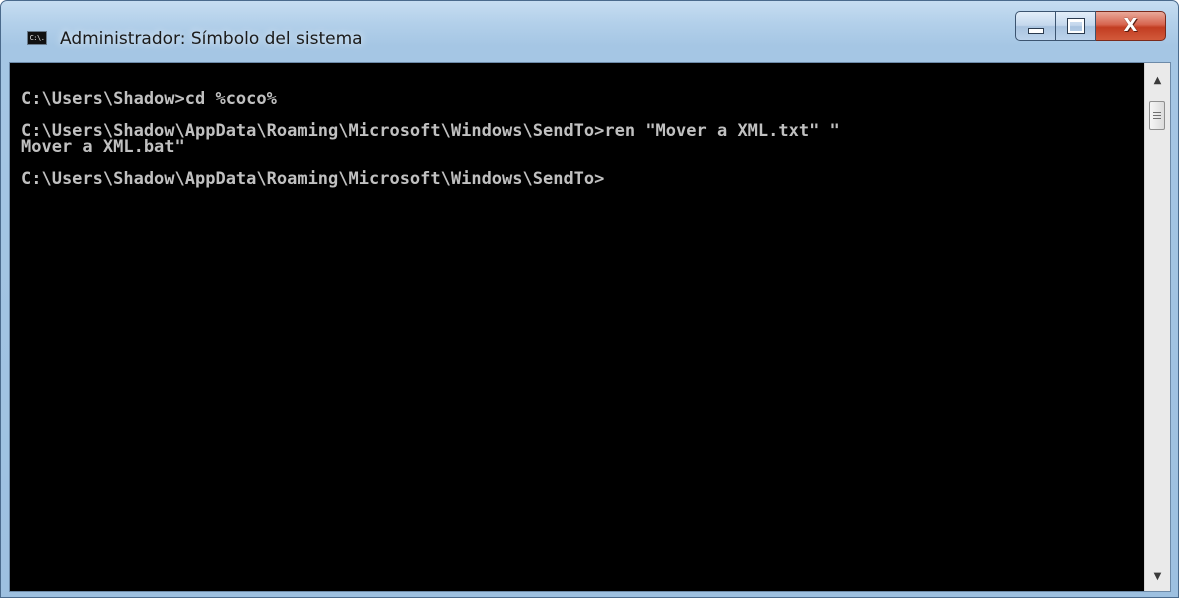  I want to click on scroll-up-arrow-icon: ▲, so click(1157, 80).